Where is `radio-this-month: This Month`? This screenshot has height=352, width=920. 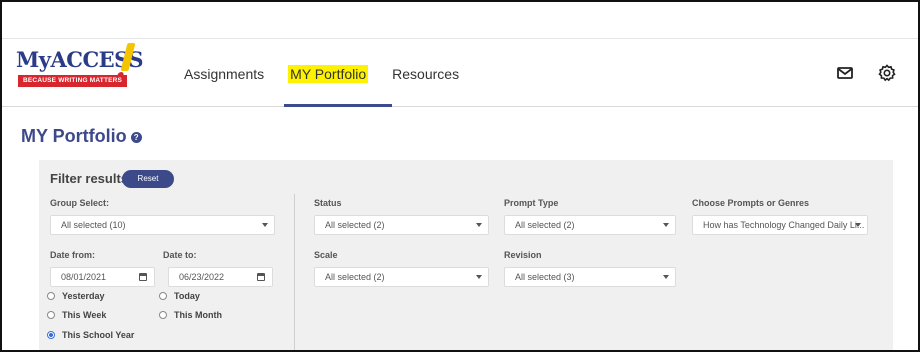
radio-this-month: This Month is located at coordinates (190, 315).